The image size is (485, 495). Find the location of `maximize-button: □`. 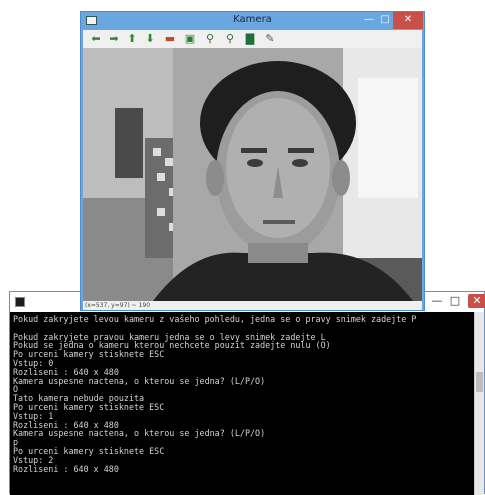

maximize-button: □ is located at coordinates (385, 20).